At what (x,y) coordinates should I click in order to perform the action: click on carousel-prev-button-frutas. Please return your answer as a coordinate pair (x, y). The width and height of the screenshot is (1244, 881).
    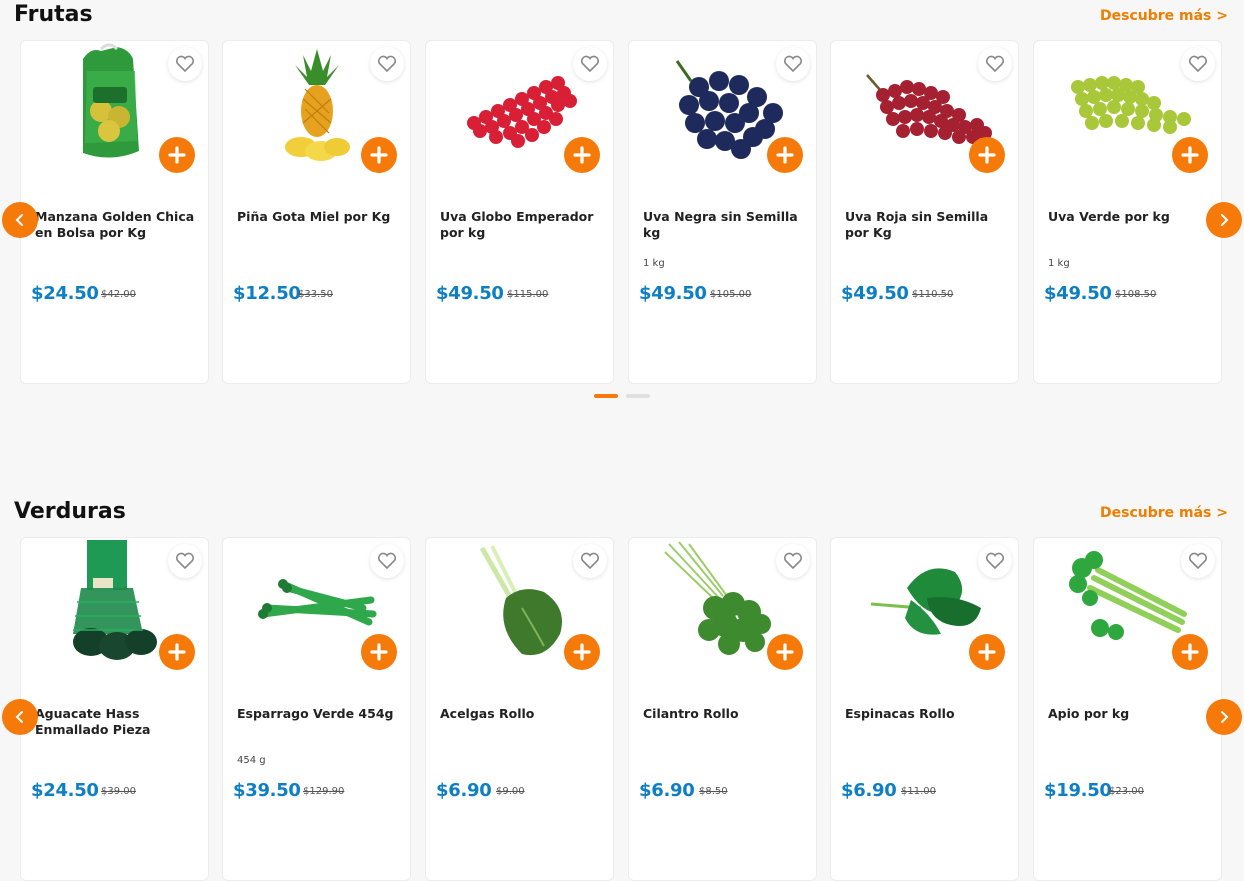
    Looking at the image, I should click on (20, 220).